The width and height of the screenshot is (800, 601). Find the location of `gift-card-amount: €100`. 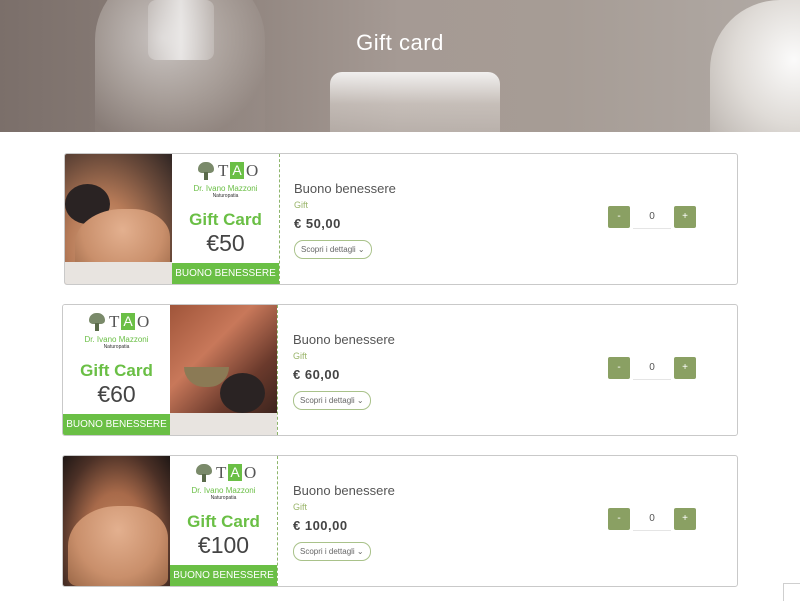

gift-card-amount: €100 is located at coordinates (223, 545).